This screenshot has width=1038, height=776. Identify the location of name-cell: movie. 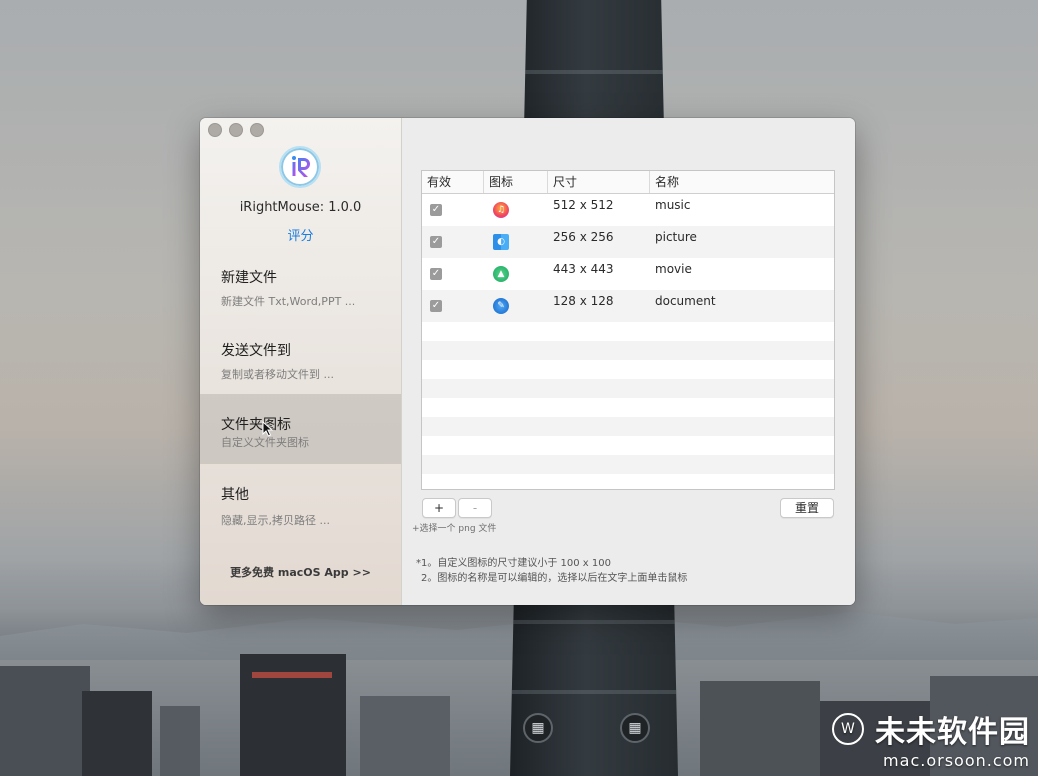
(742, 274).